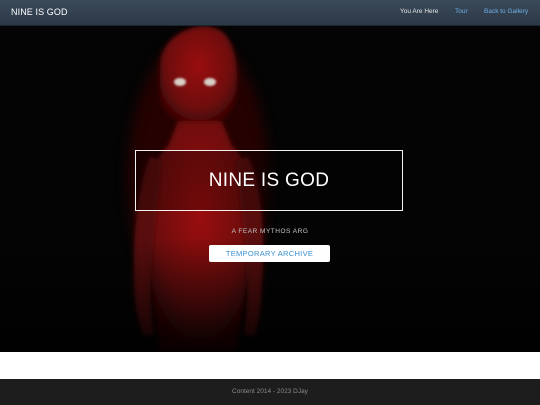  What do you see at coordinates (270, 231) in the screenshot?
I see `hero-subtitle: A FEAR MYTHOS ARG` at bounding box center [270, 231].